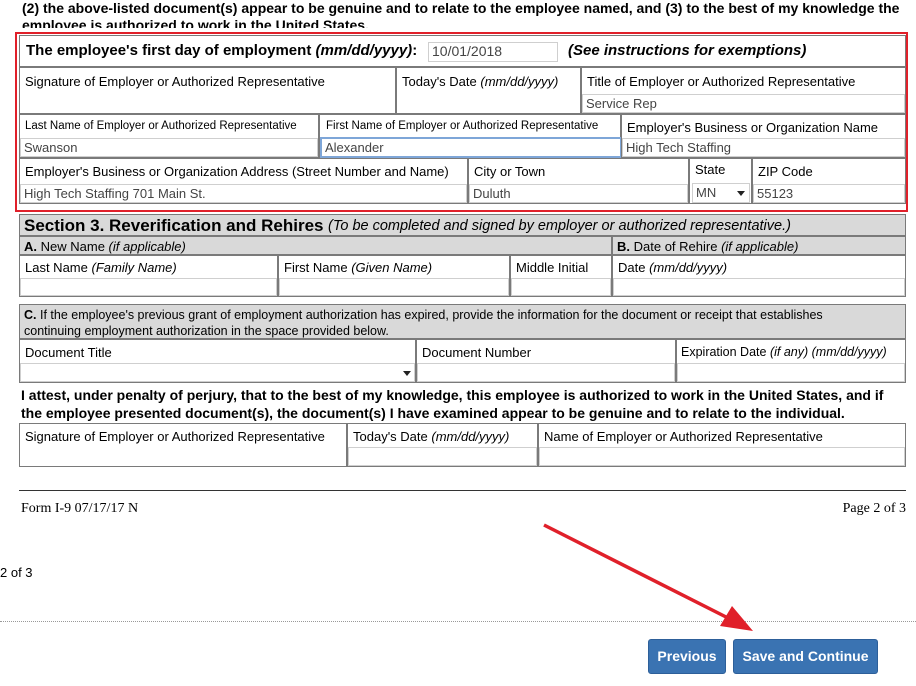  I want to click on form-id: Form I-9 07/17/17 N, so click(80, 508).